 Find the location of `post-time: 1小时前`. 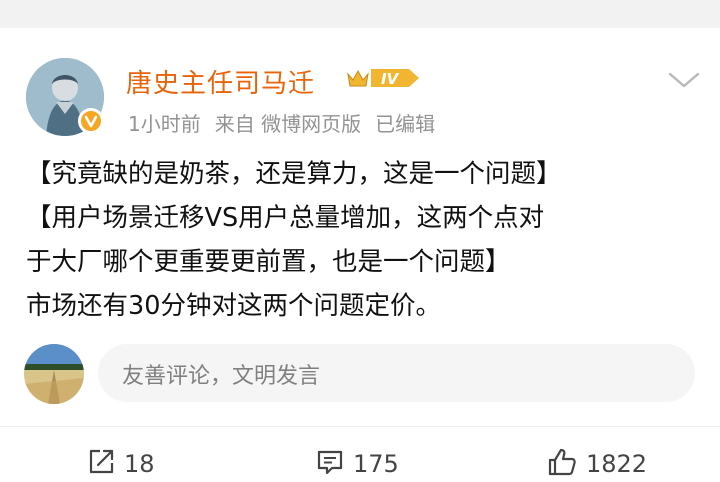

post-time: 1小时前 is located at coordinates (164, 124).